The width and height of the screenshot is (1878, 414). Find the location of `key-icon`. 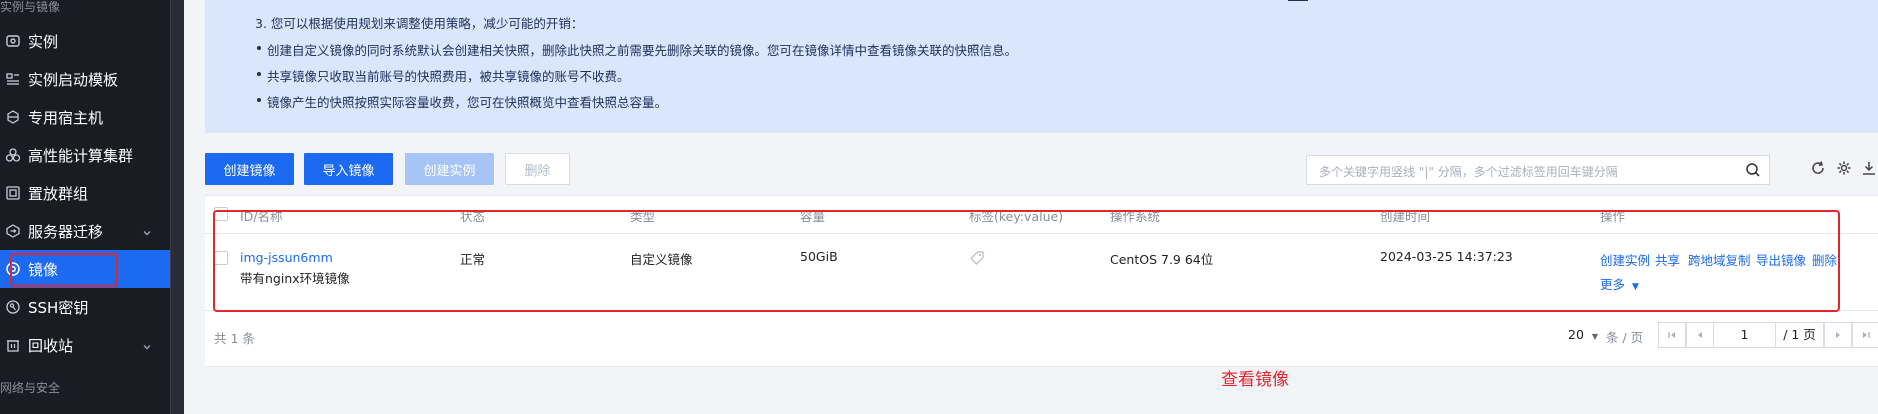

key-icon is located at coordinates (13, 307).